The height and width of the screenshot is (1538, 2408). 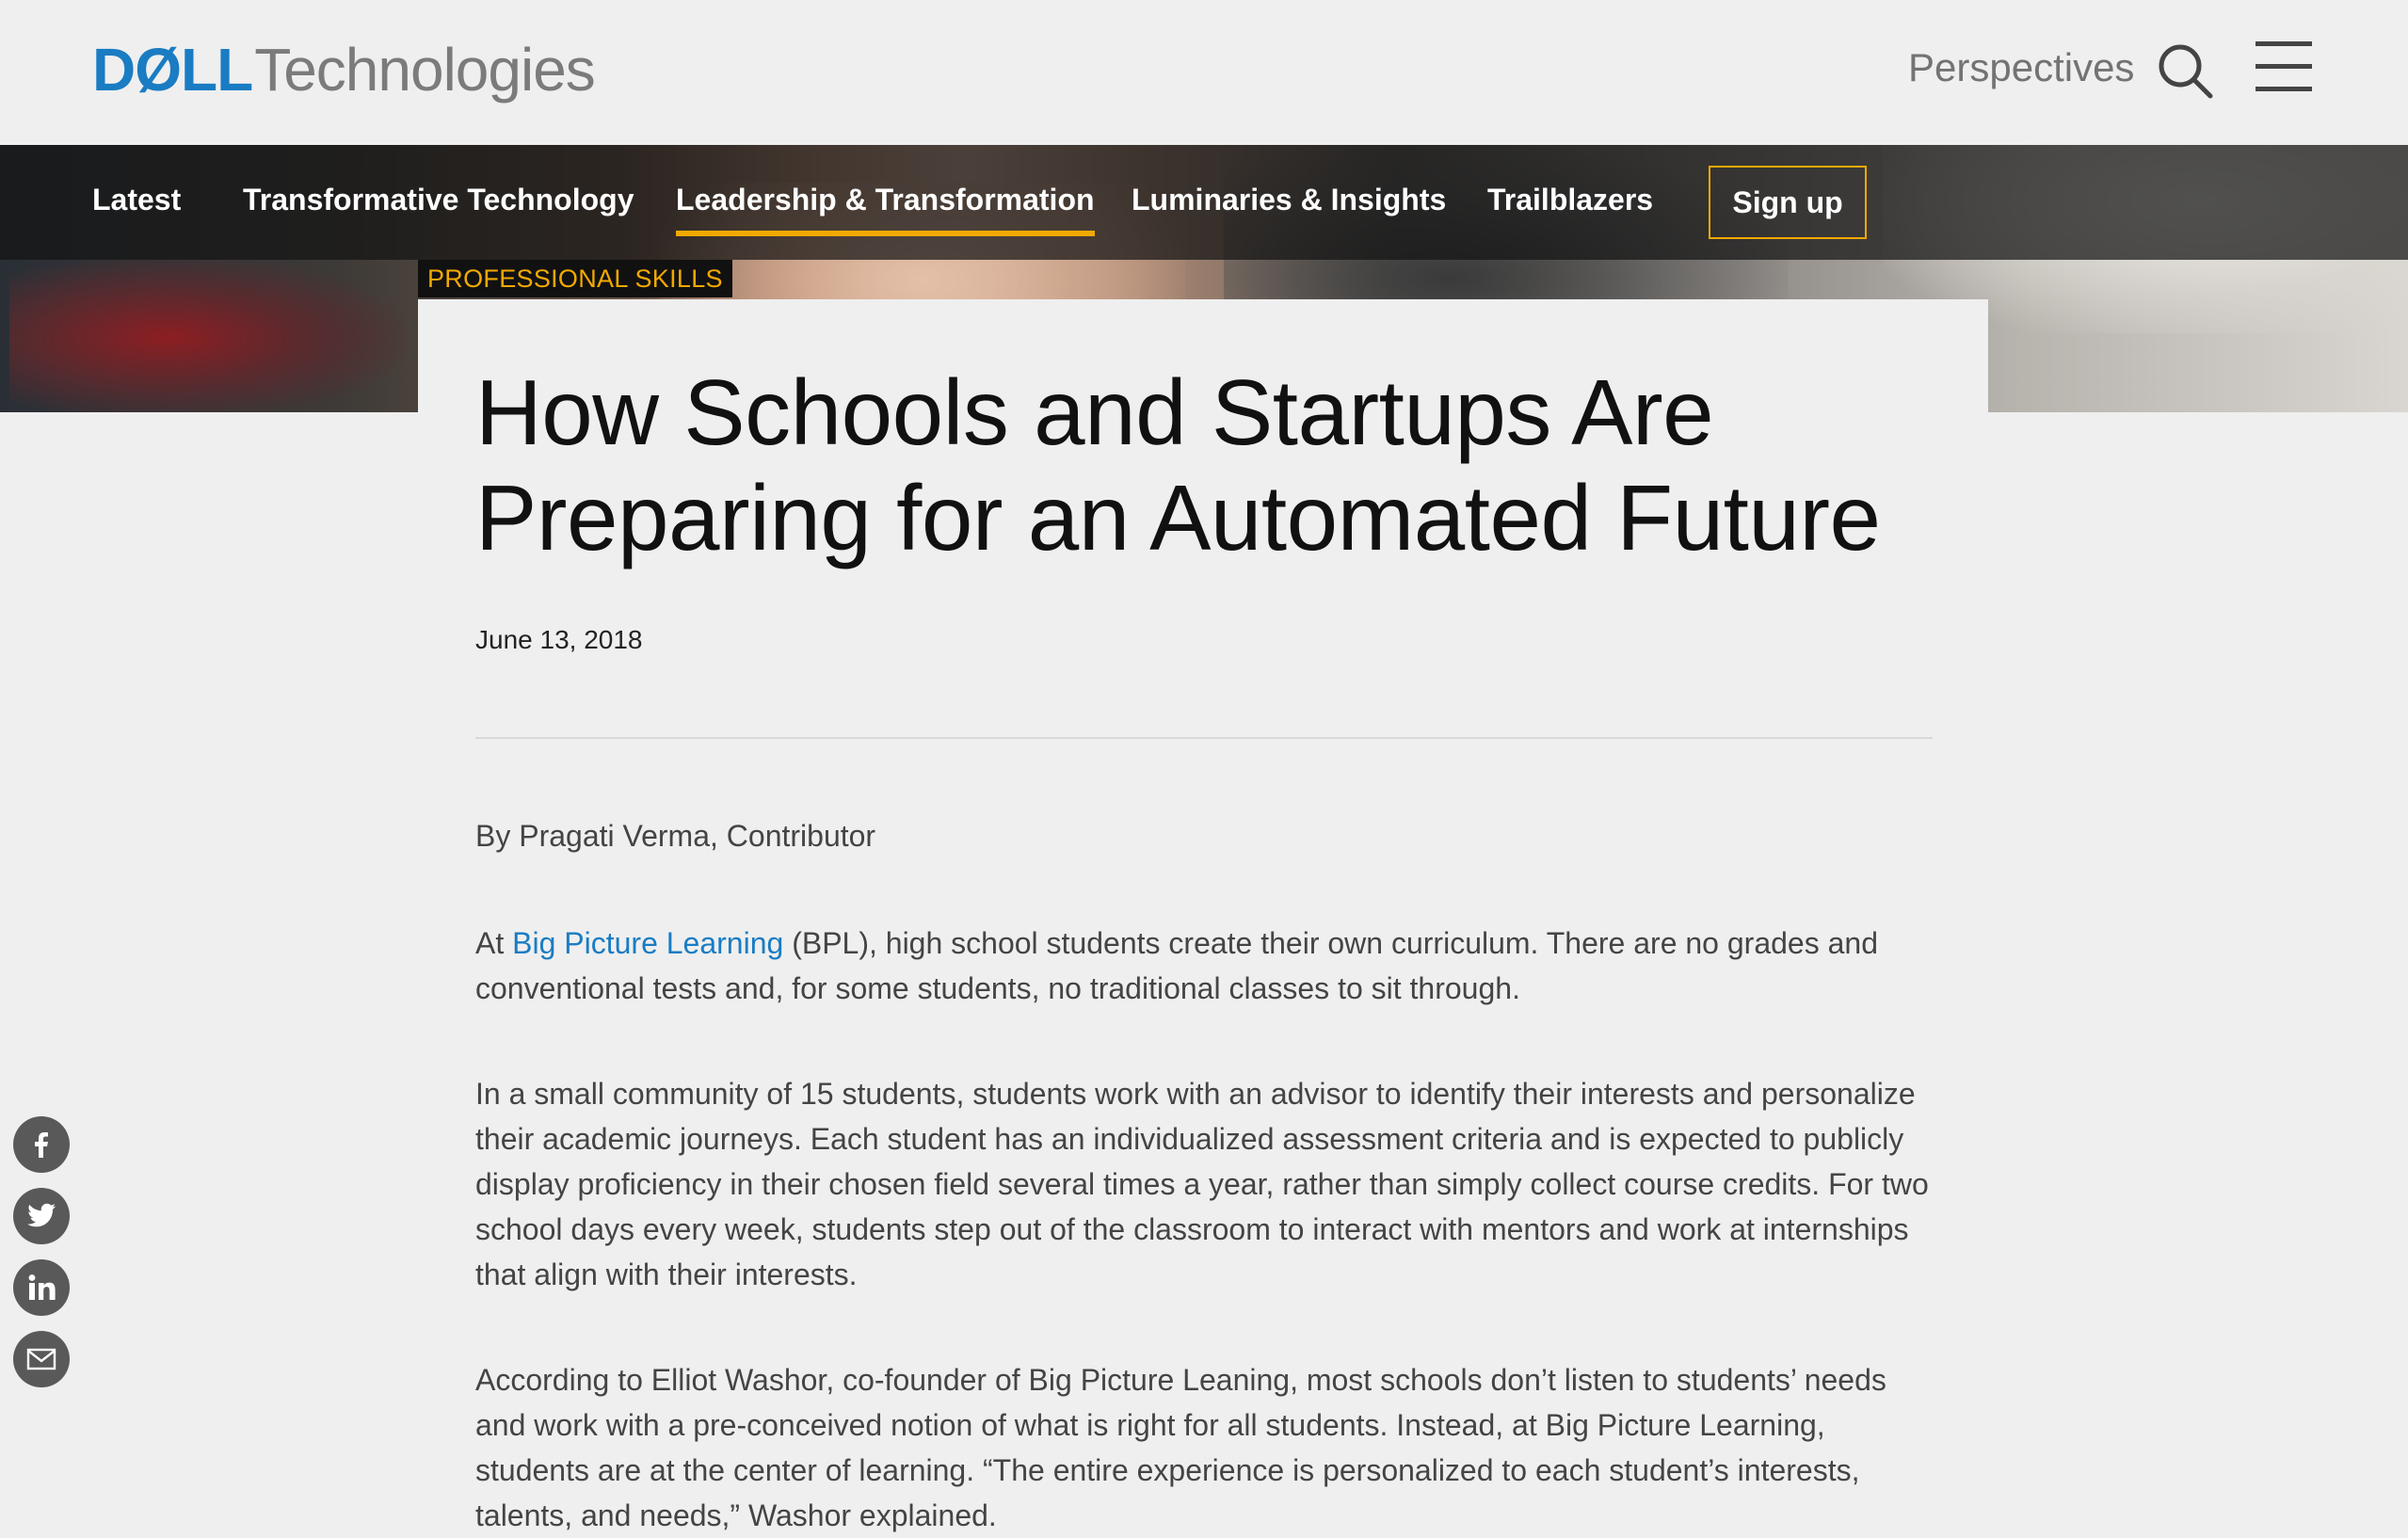 I want to click on byline: By Pragati Verma, Contributor, so click(x=675, y=836).